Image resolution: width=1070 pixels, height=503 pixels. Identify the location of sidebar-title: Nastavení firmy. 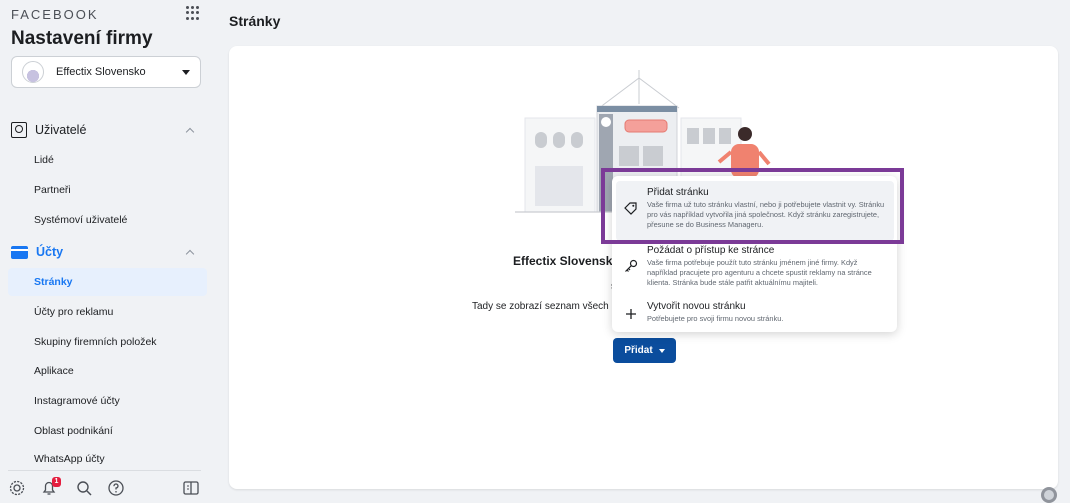
(82, 38).